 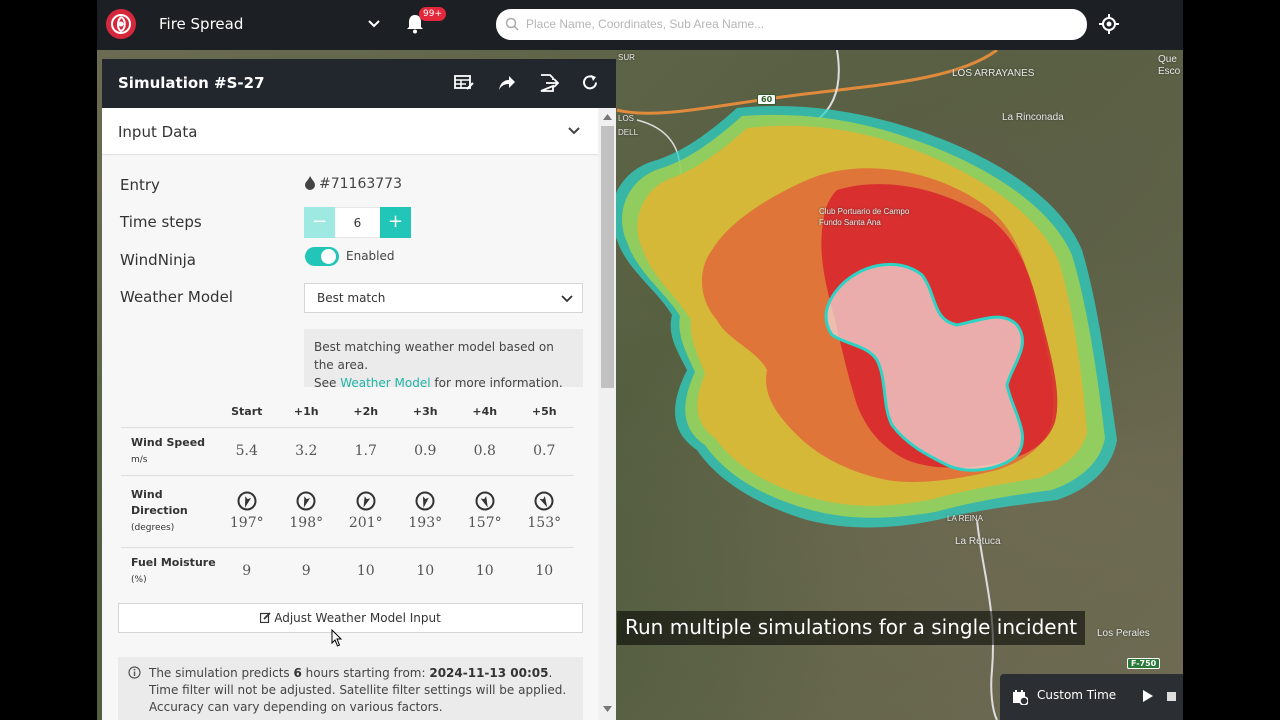 I want to click on custom-time-label: Custom Time, so click(x=1077, y=695).